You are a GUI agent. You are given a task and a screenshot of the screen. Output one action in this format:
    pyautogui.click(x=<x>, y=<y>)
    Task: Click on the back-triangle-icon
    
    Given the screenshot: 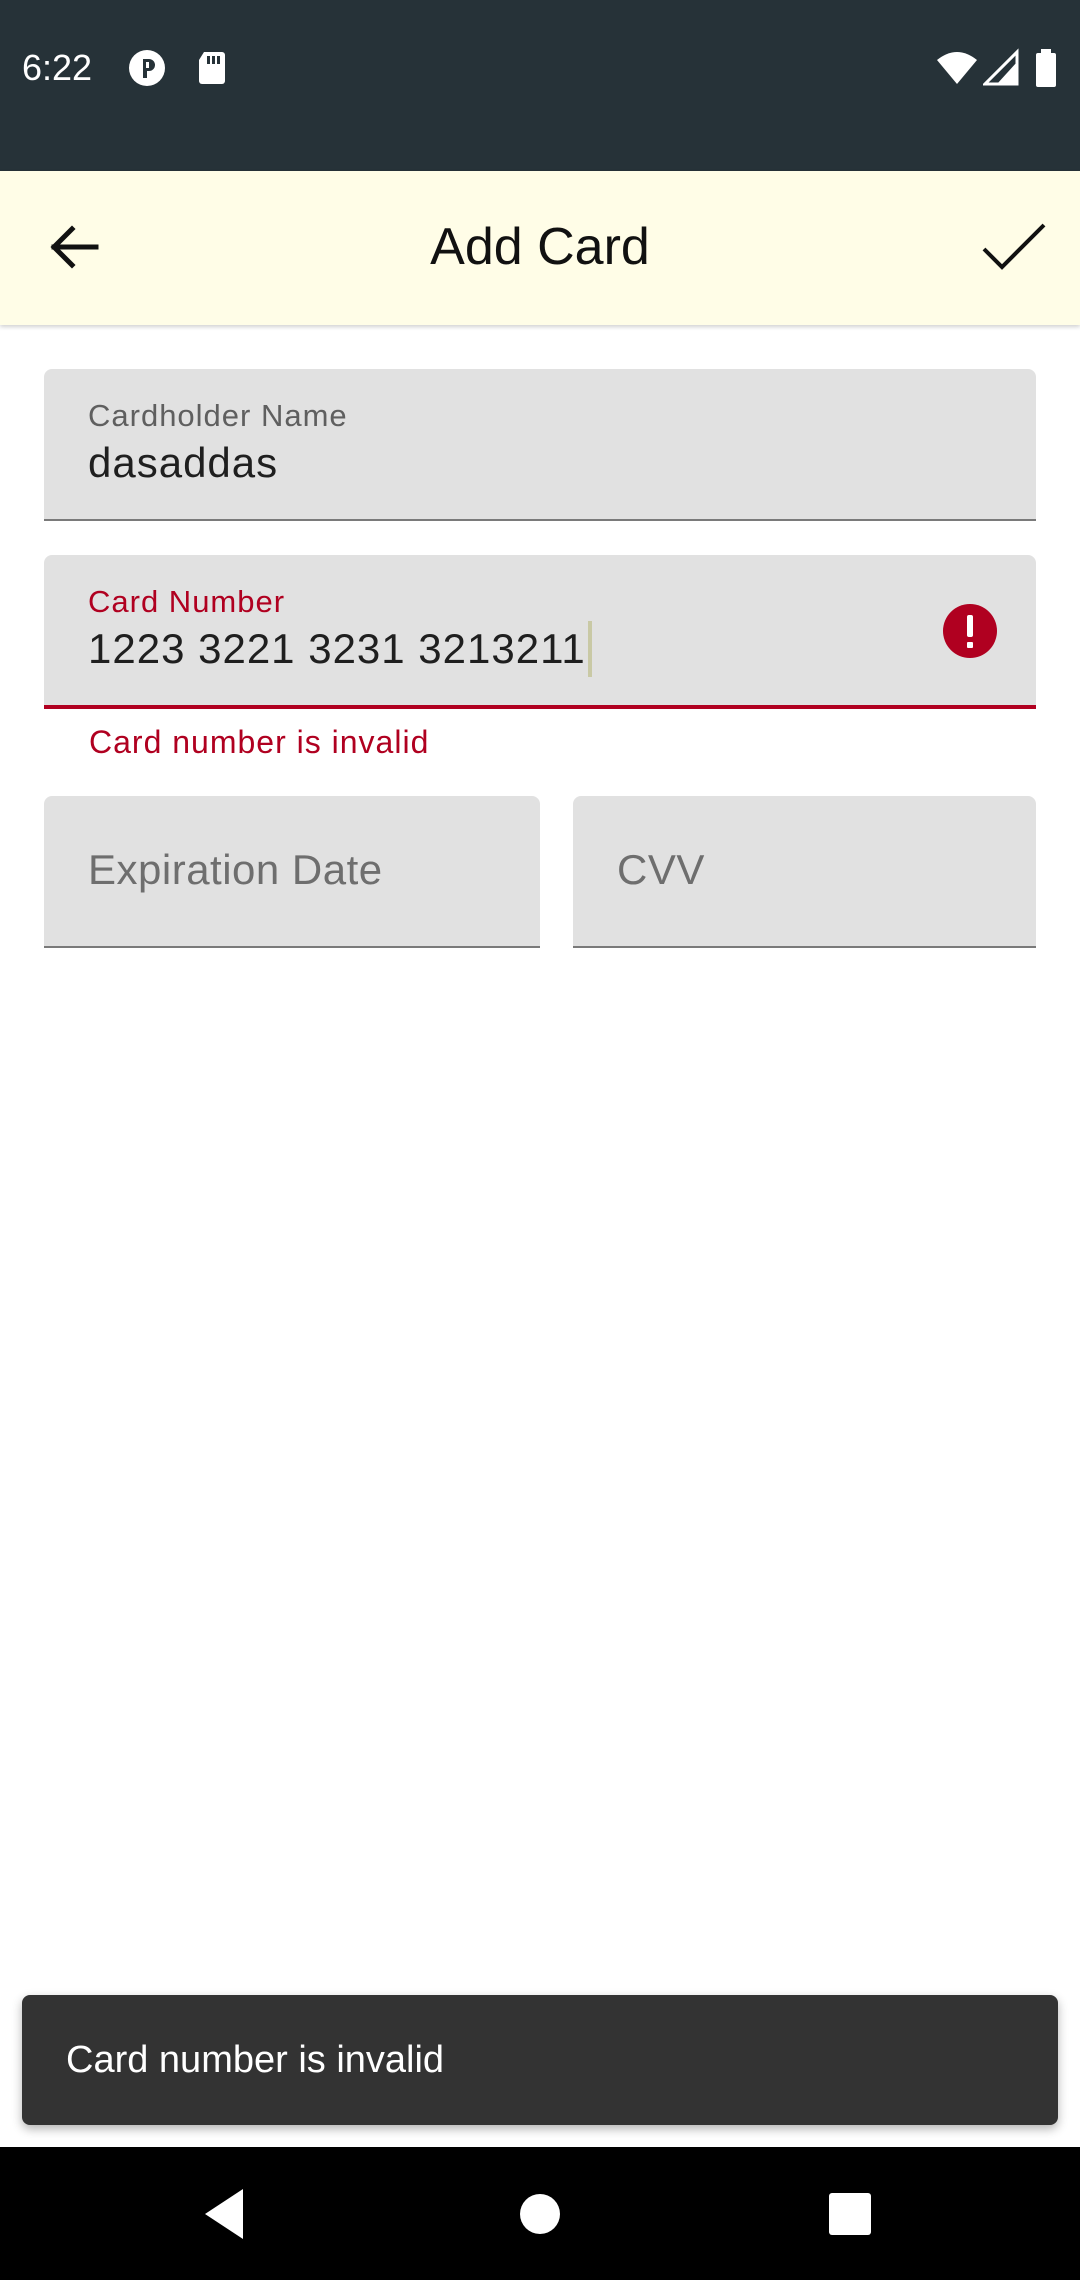 What is the action you would take?
    pyautogui.click(x=226, y=2214)
    